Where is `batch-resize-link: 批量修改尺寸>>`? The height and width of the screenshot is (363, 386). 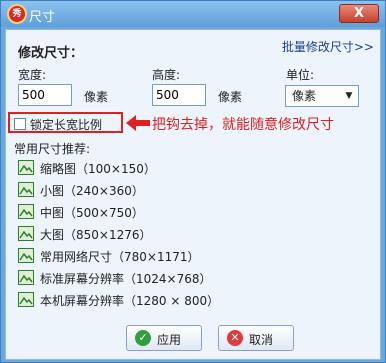 batch-resize-link: 批量修改尺寸>> is located at coordinates (328, 46).